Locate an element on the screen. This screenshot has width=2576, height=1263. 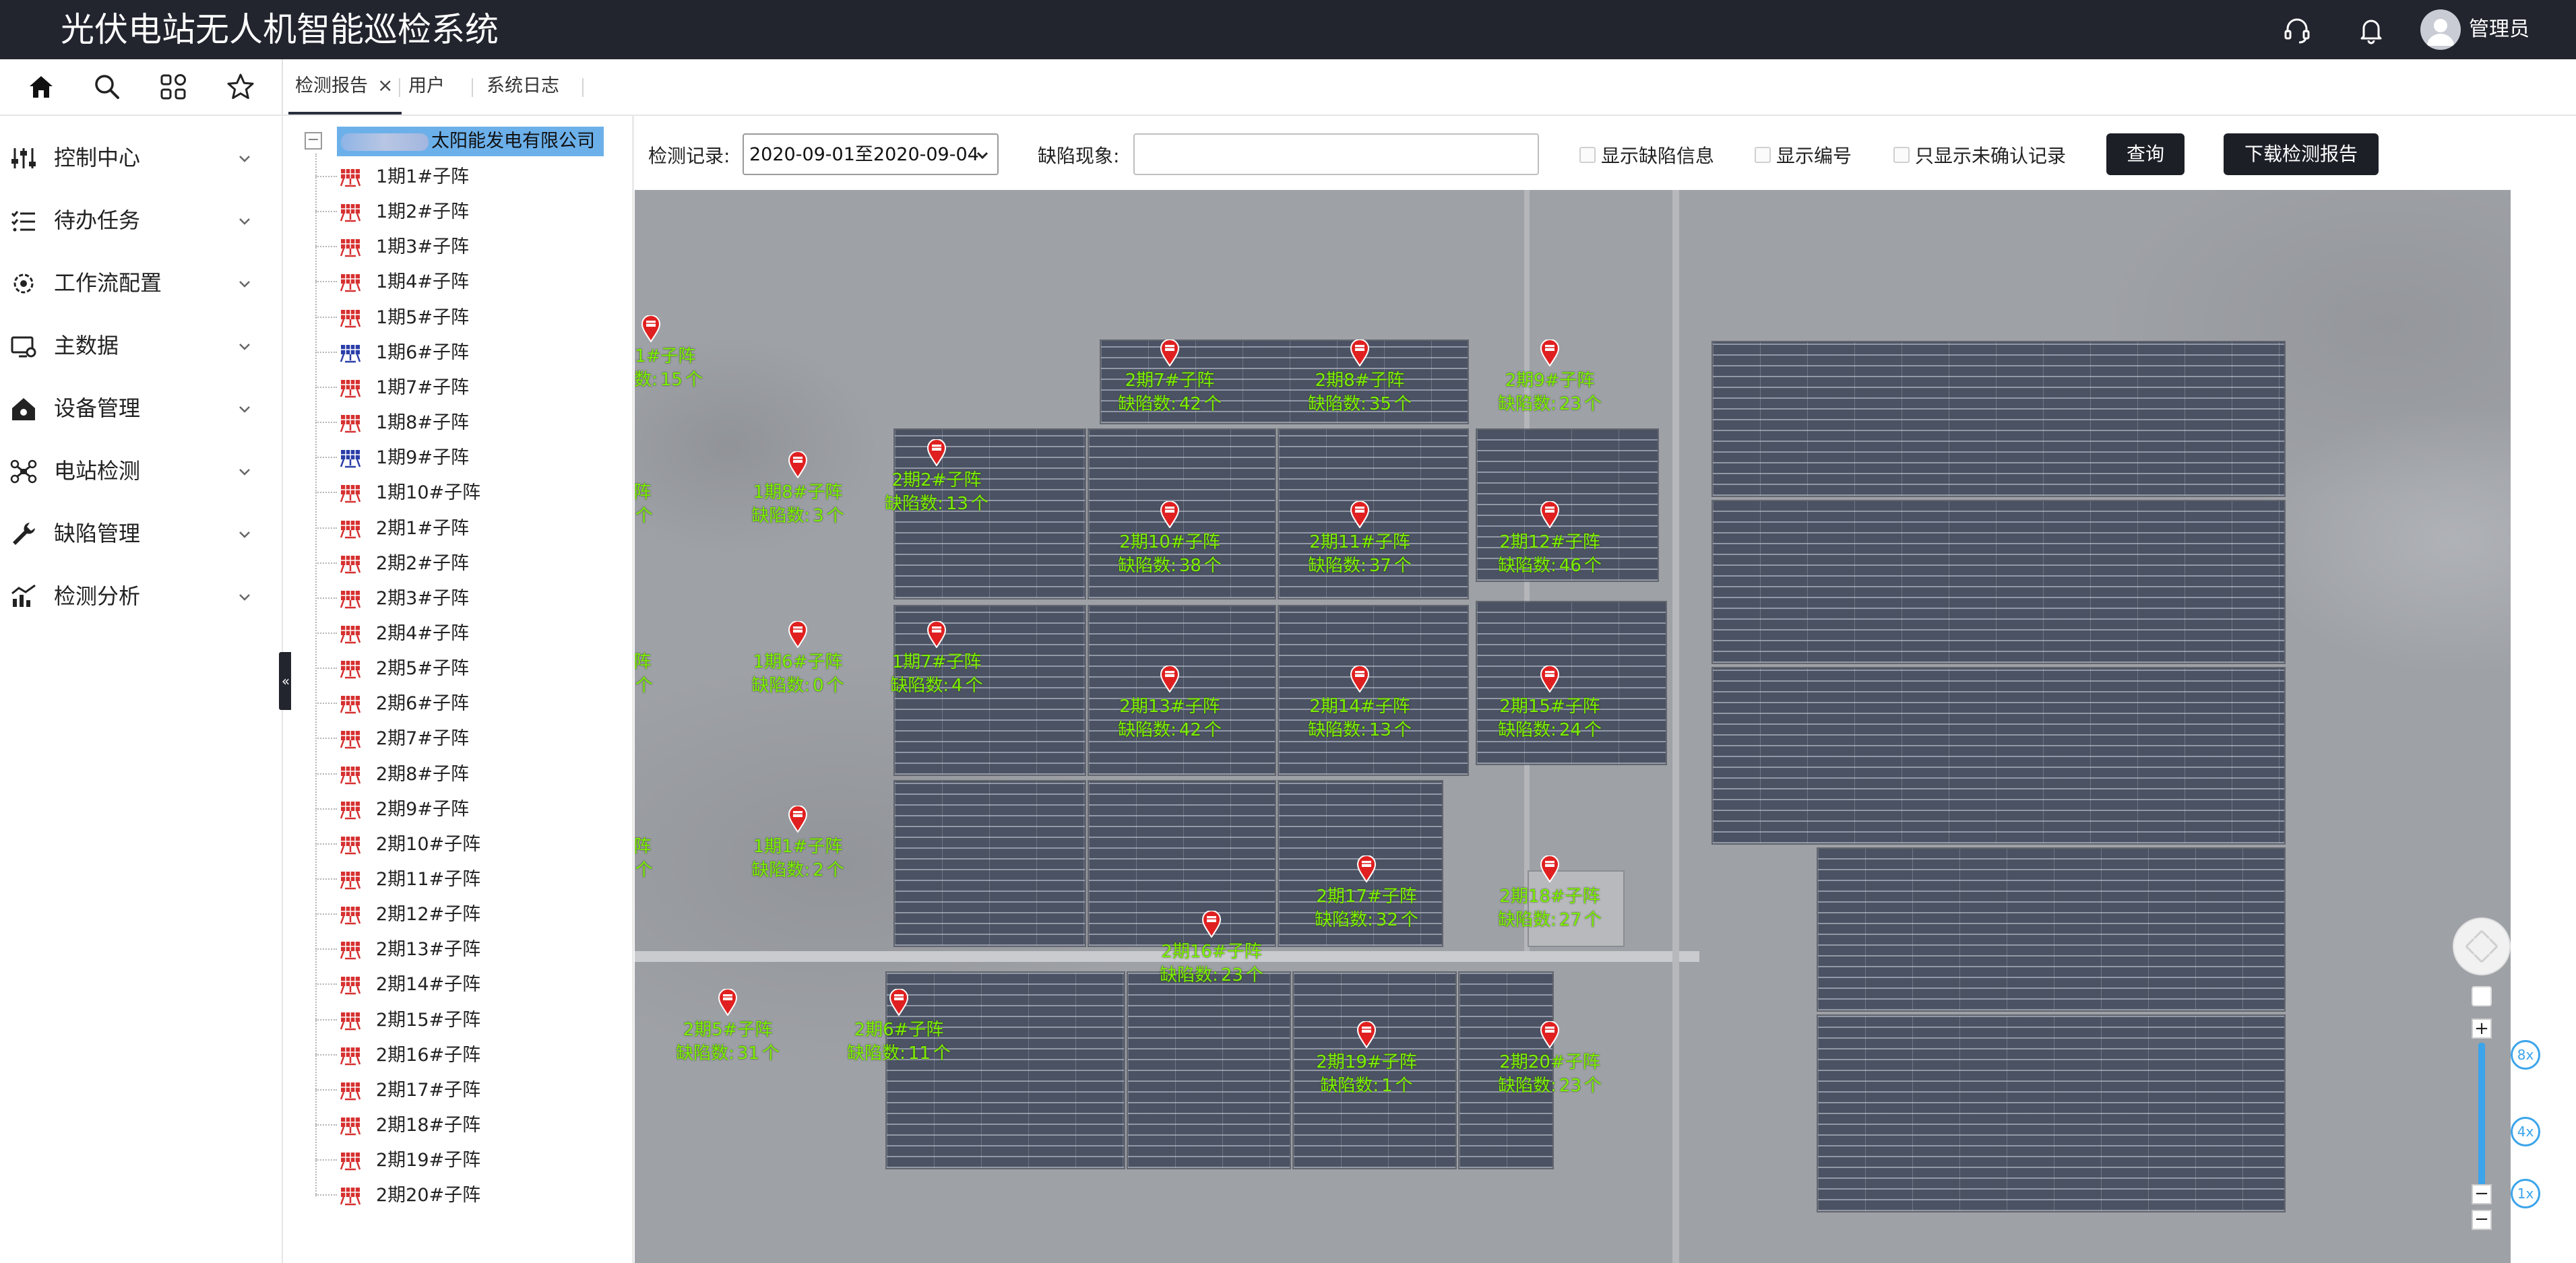
tree-node-label: 1期3#子阵 is located at coordinates (422, 247).